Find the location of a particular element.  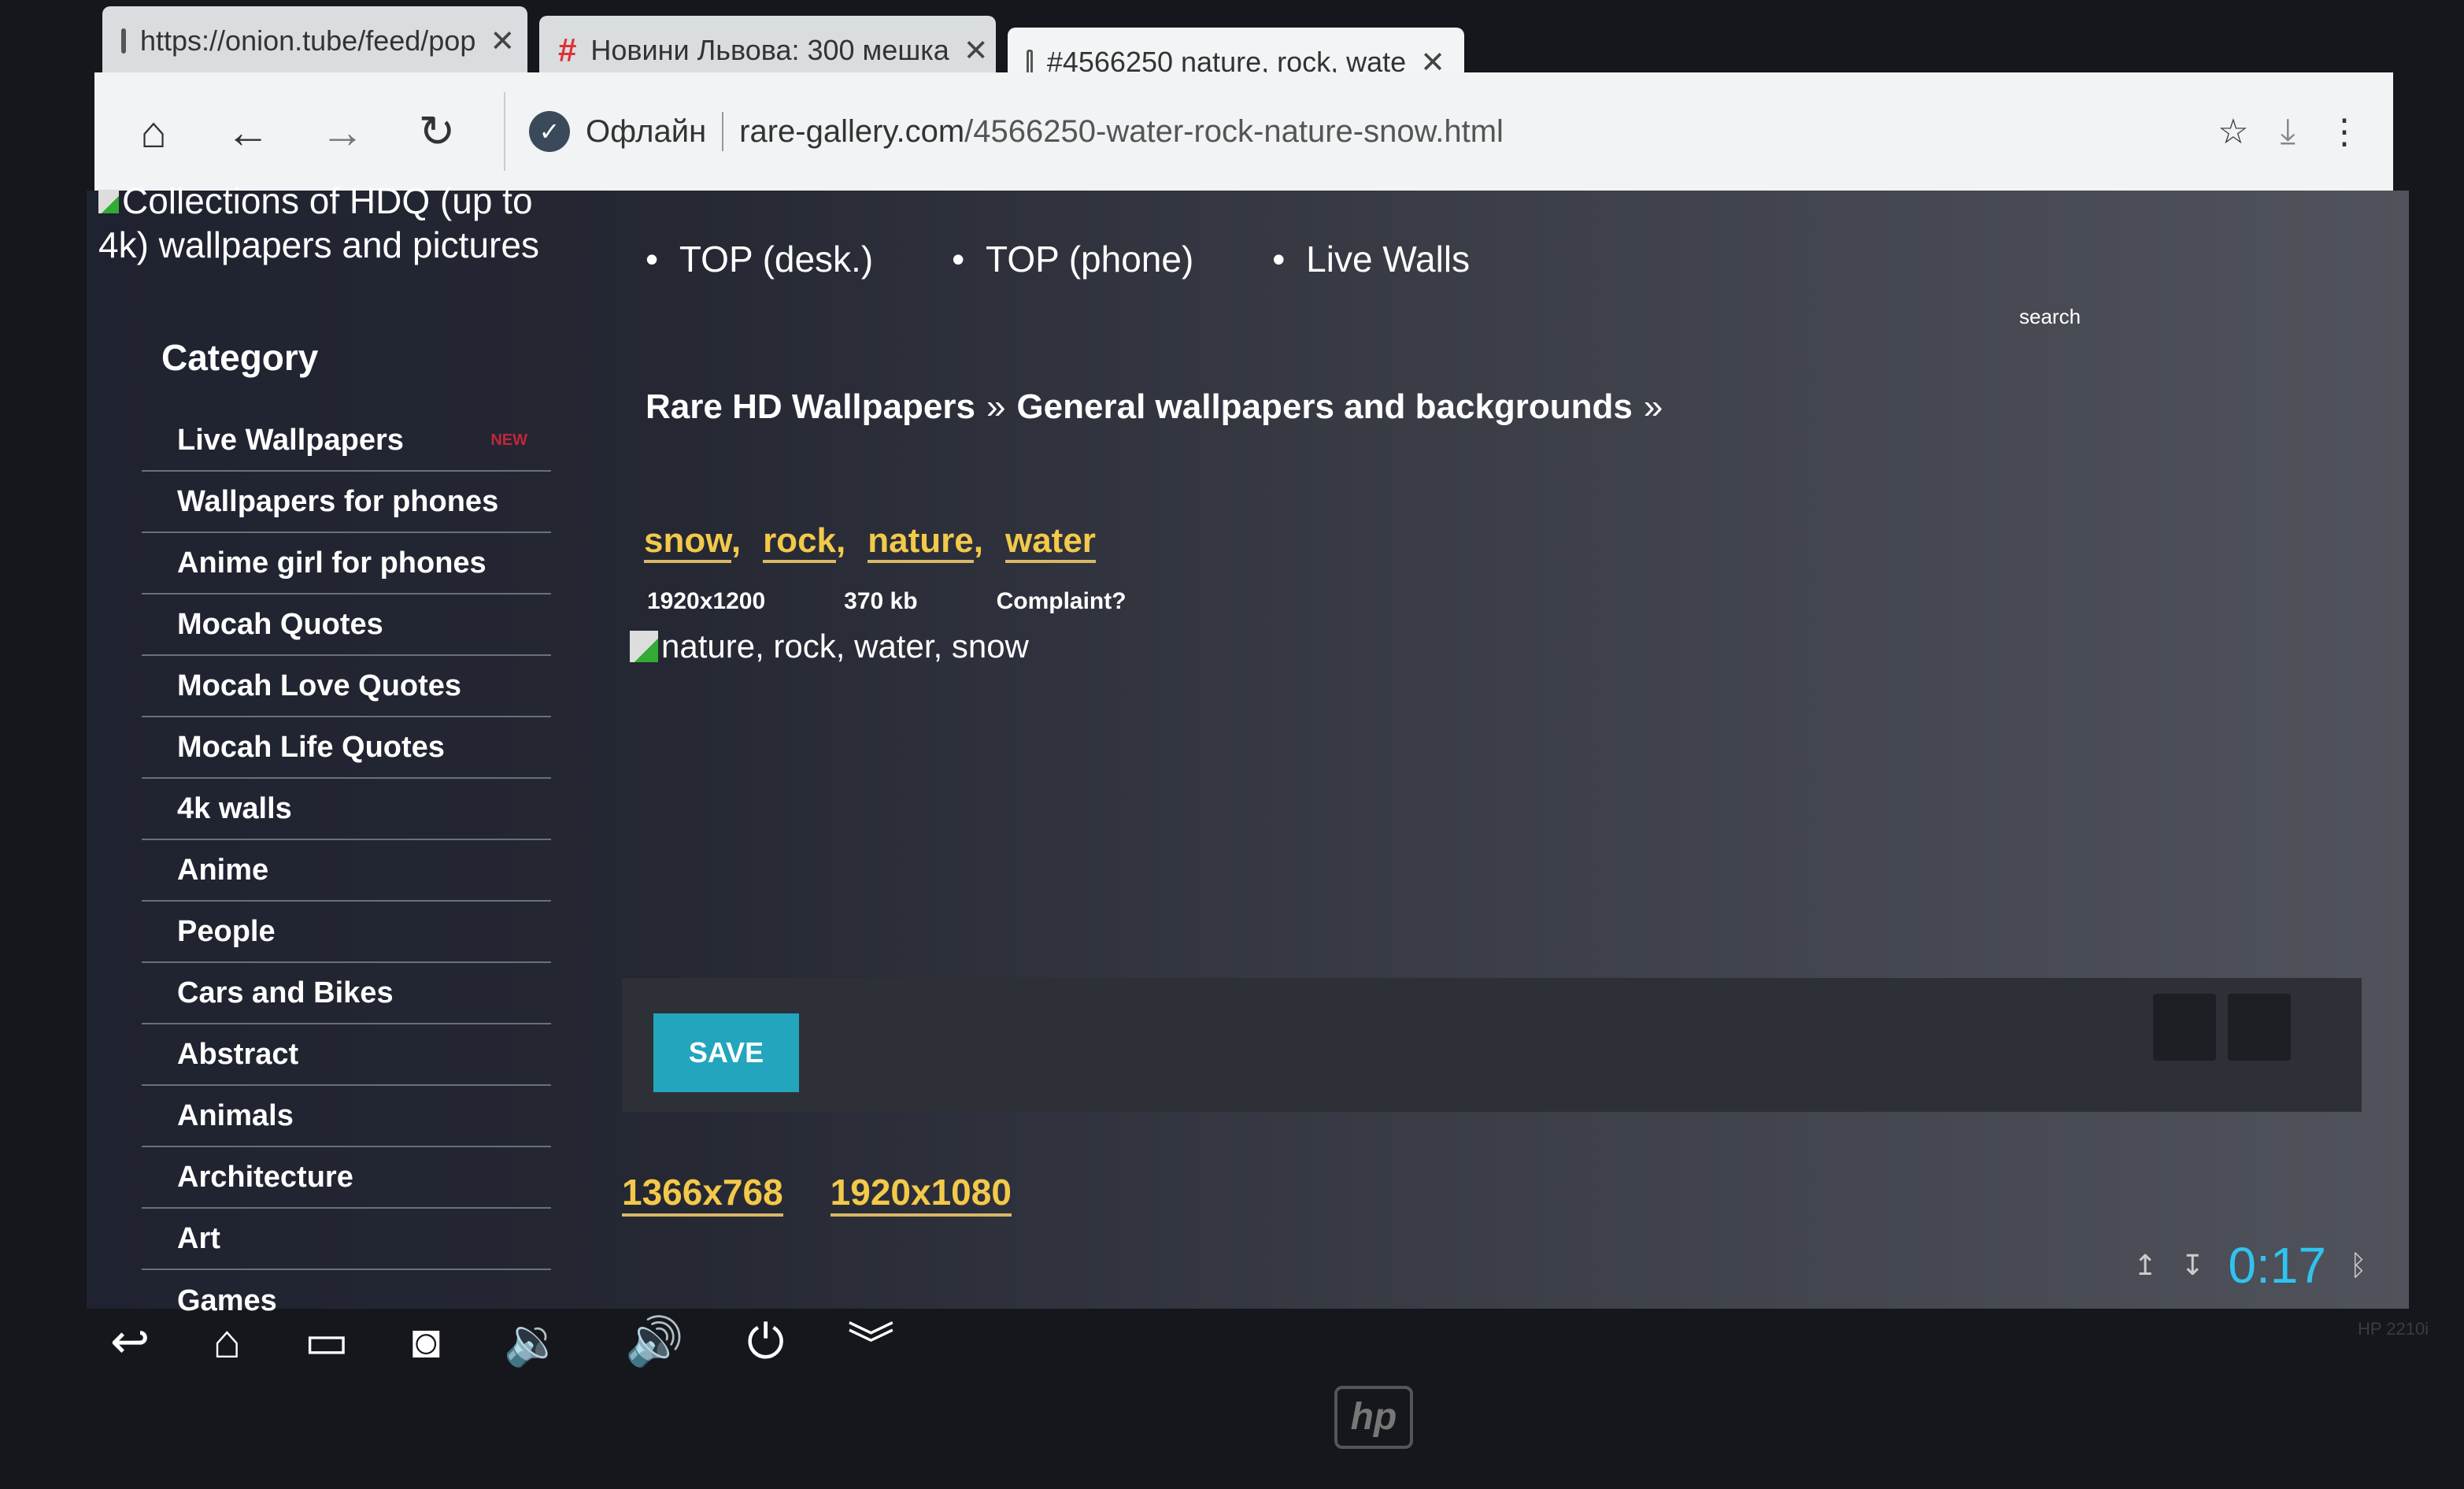

item-label: Anime is located at coordinates (223, 870).